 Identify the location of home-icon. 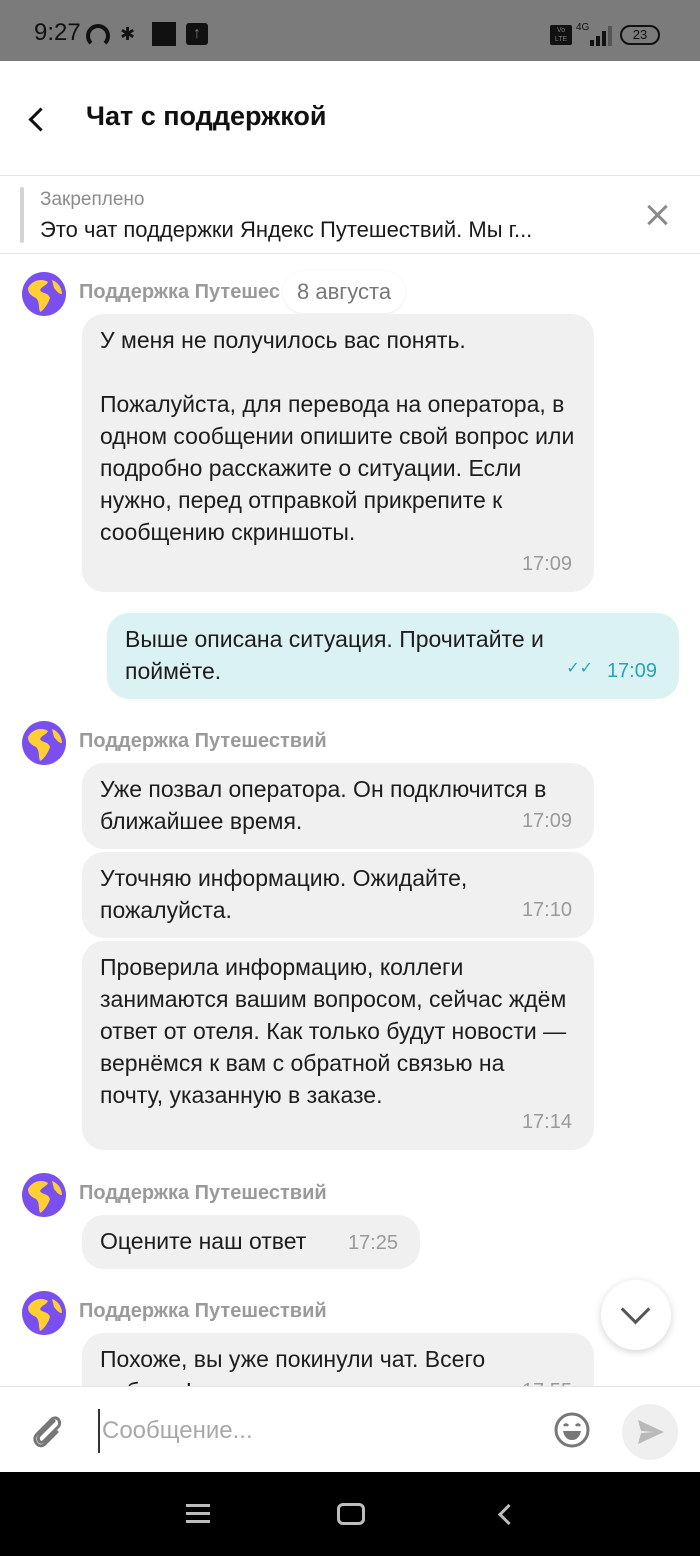
(351, 1514).